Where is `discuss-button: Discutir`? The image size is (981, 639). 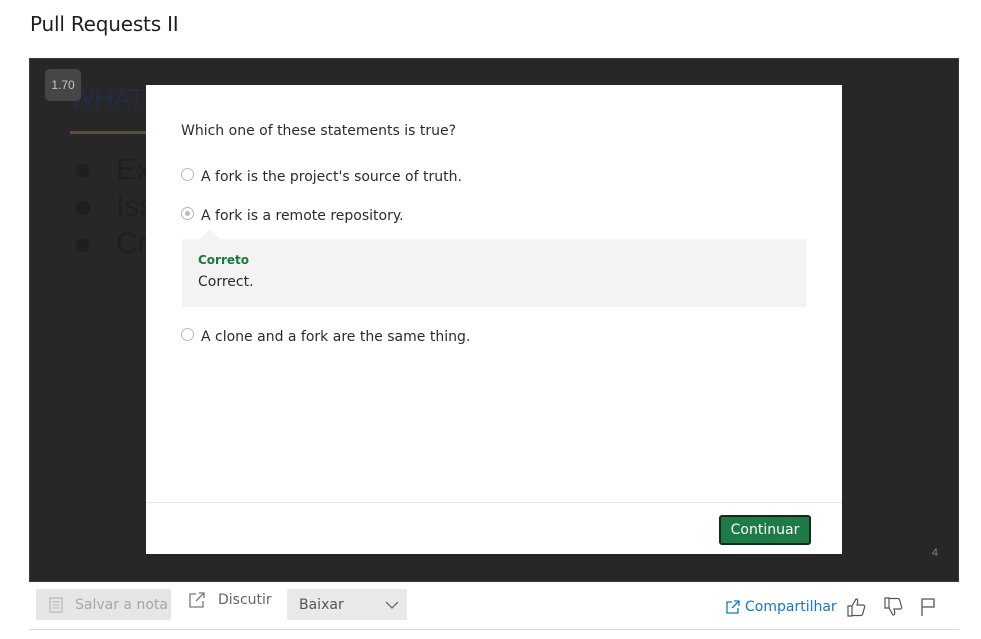 discuss-button: Discutir is located at coordinates (230, 600).